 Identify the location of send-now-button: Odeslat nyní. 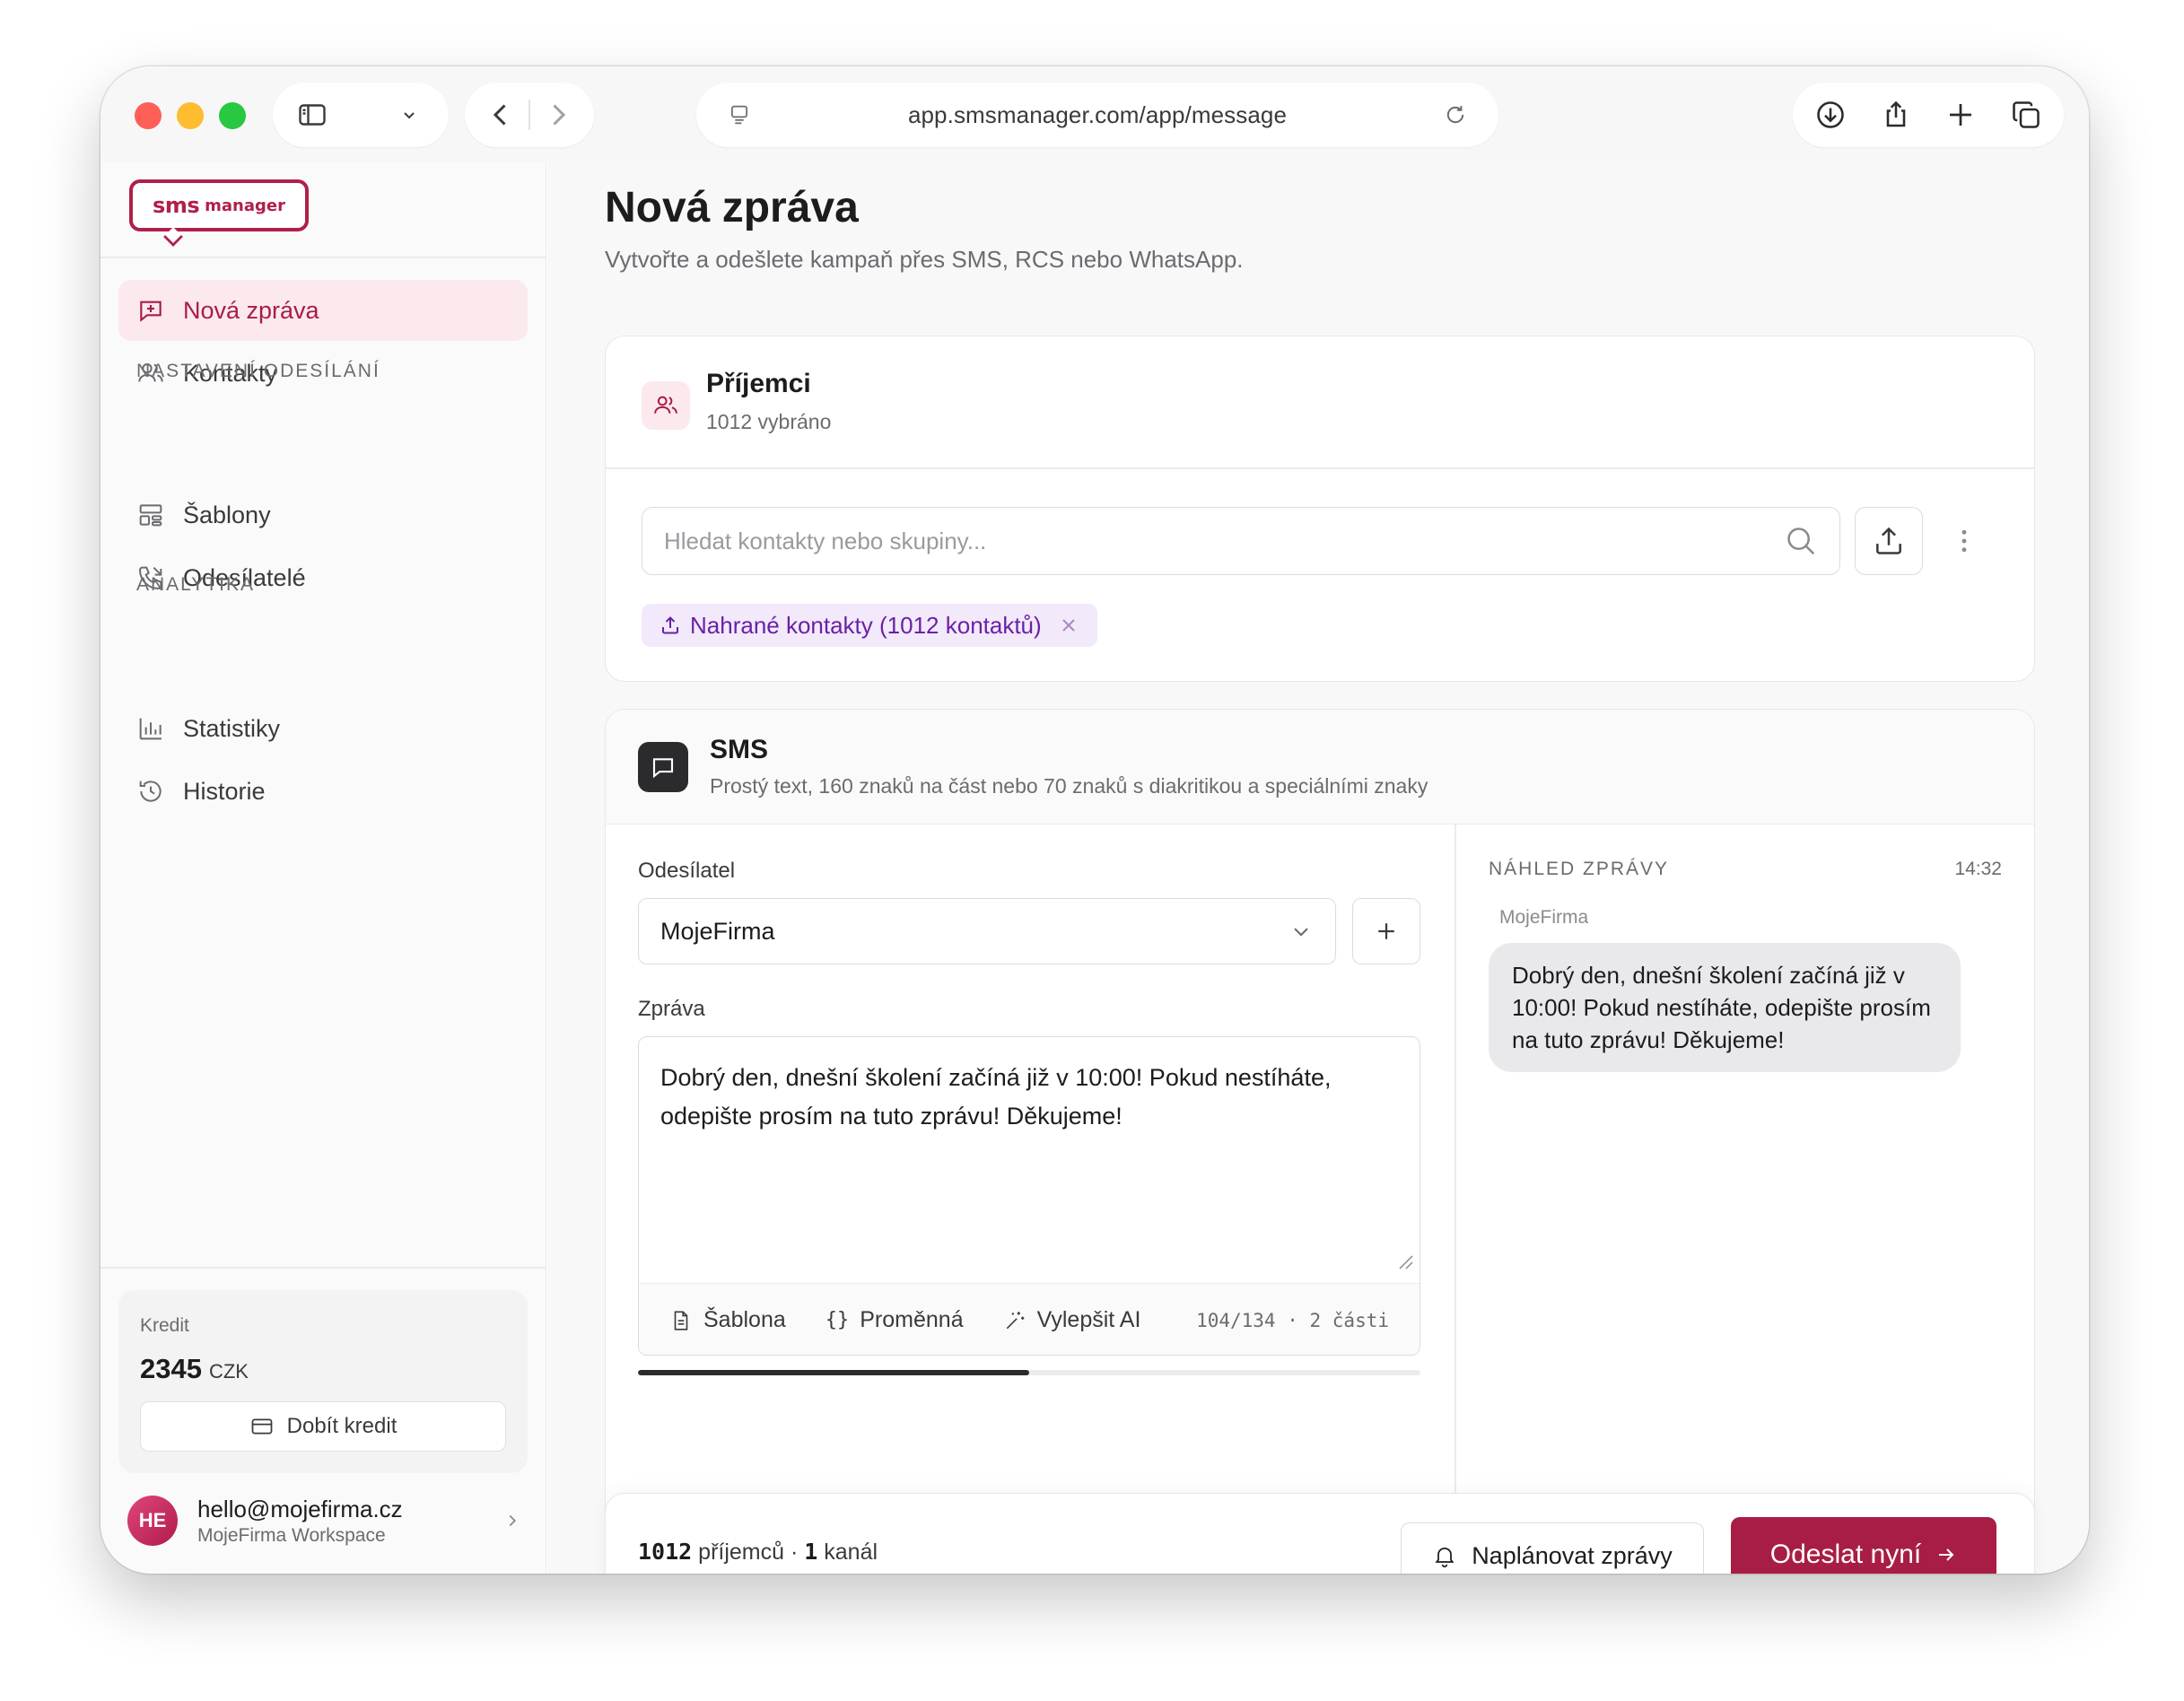
(1863, 1545).